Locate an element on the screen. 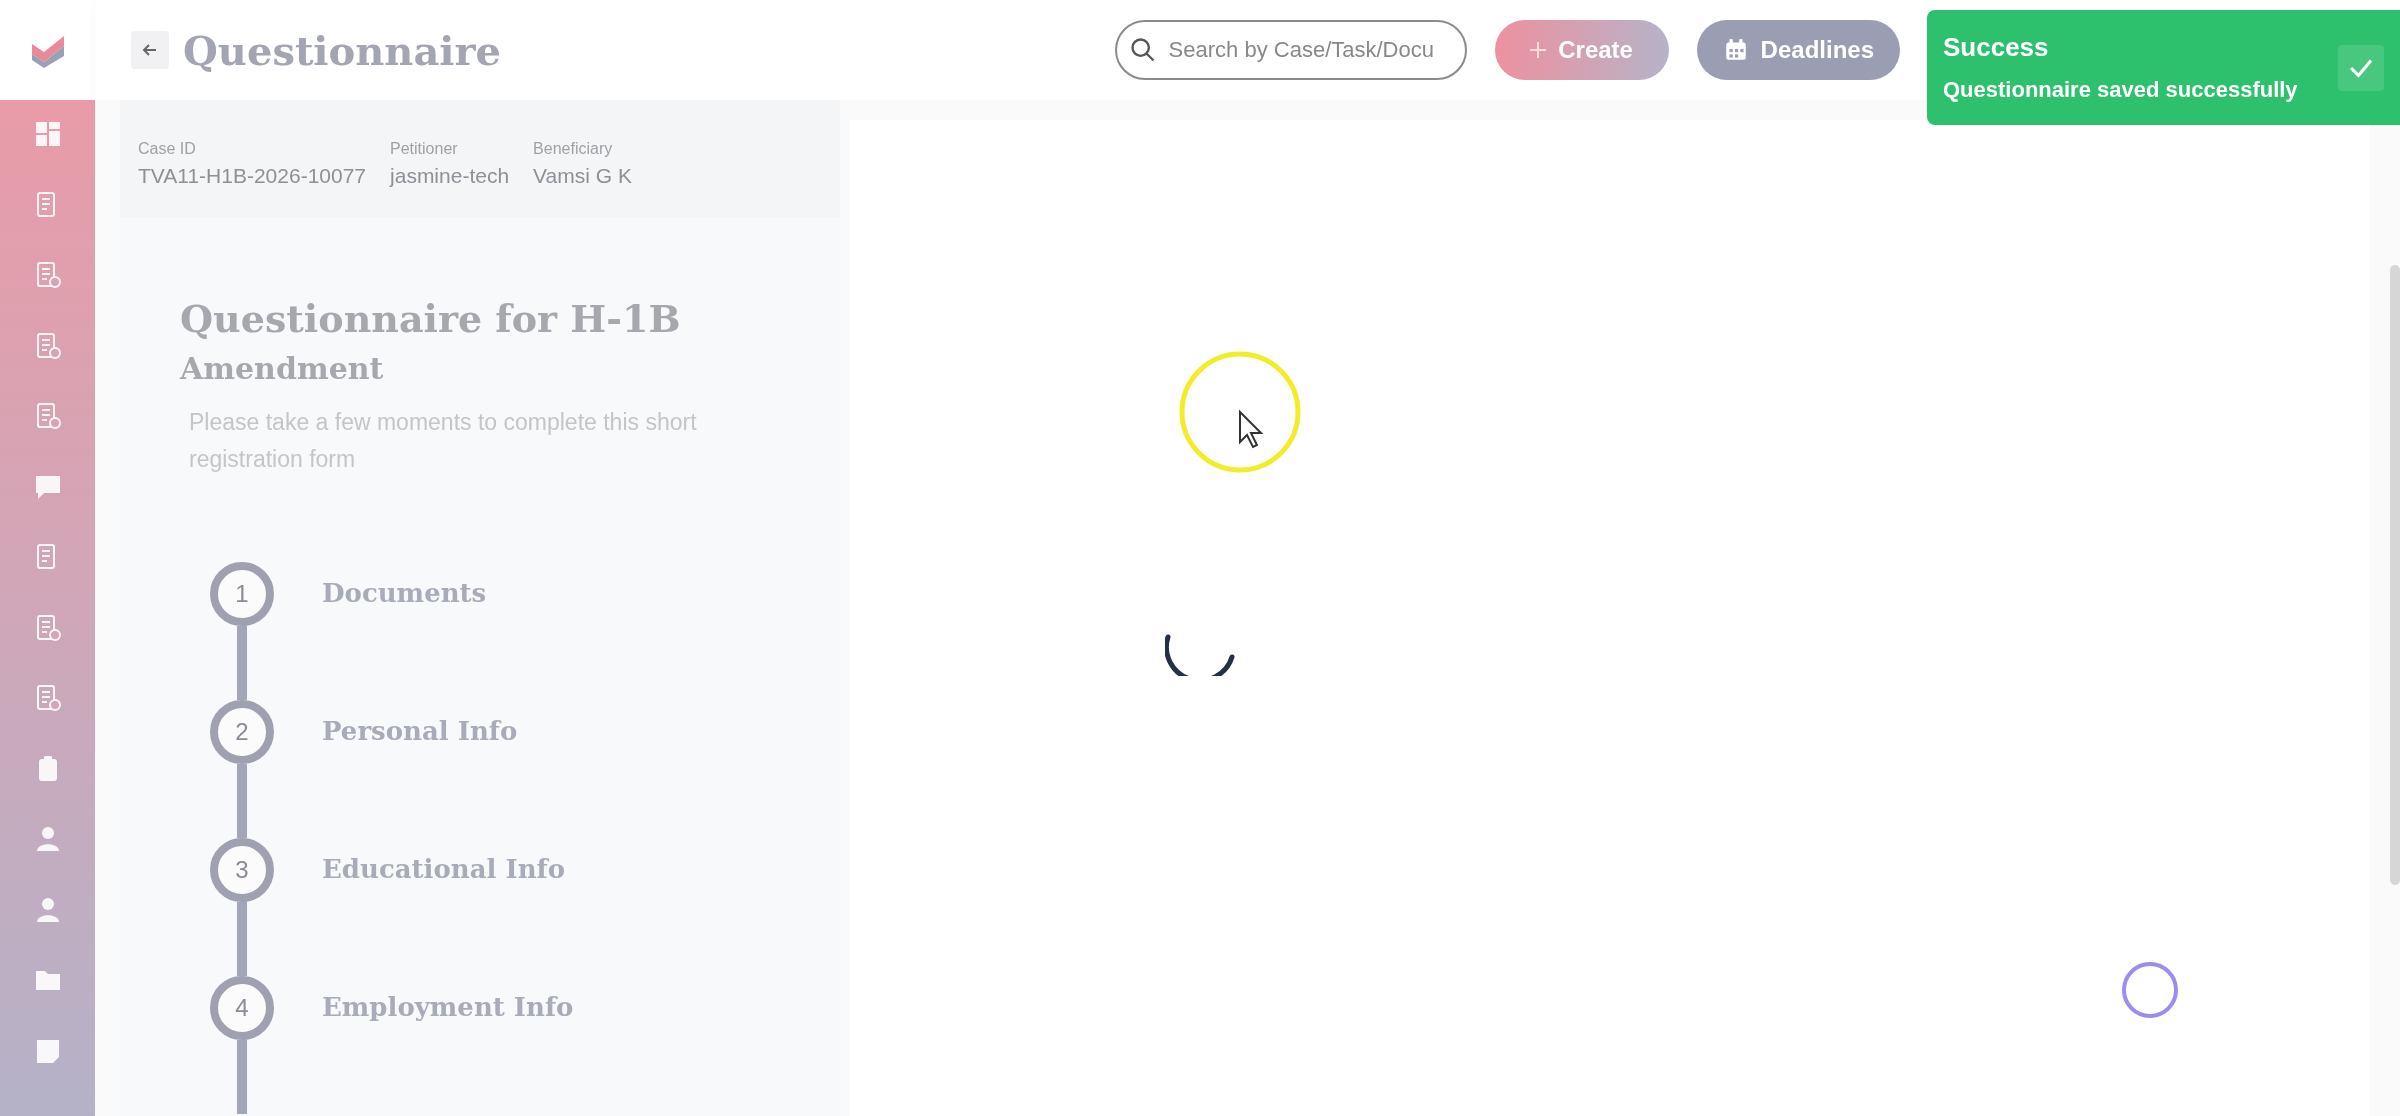 This screenshot has height=1116, width=2400. step-label: Personal Info is located at coordinates (420, 777).